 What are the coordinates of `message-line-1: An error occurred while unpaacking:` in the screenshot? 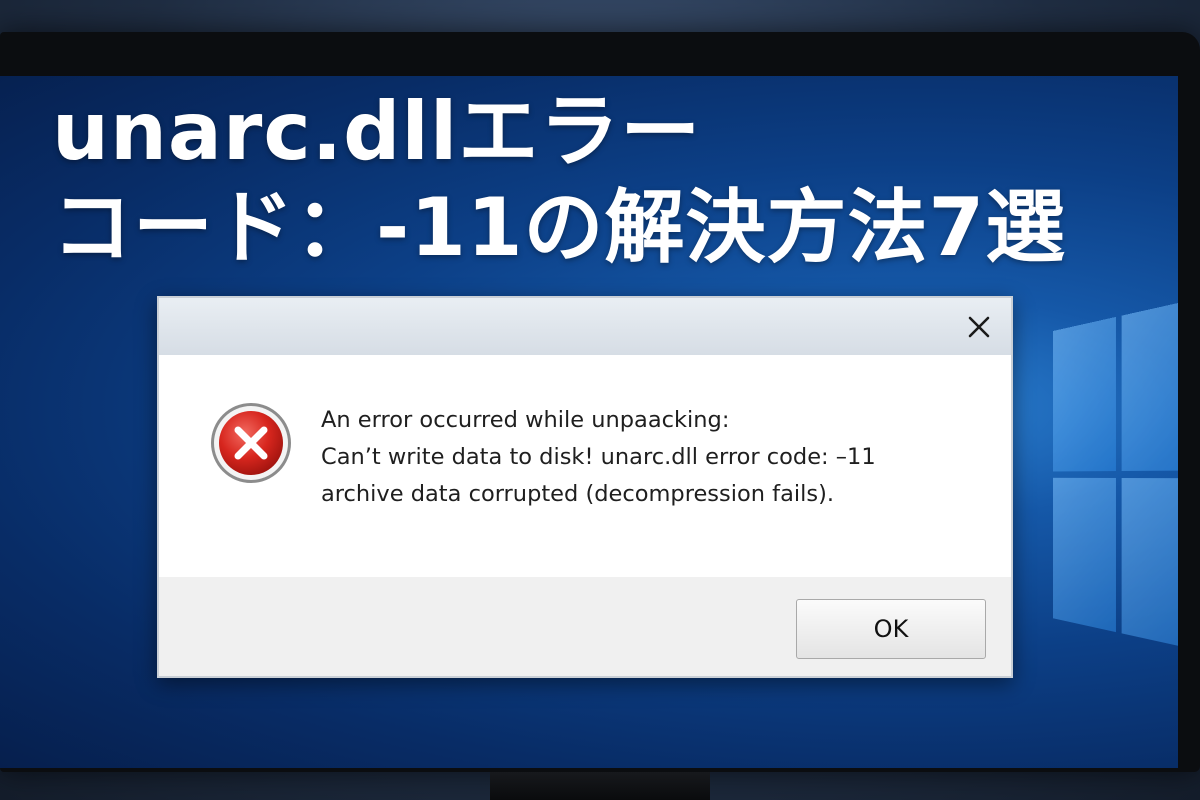 It's located at (525, 420).